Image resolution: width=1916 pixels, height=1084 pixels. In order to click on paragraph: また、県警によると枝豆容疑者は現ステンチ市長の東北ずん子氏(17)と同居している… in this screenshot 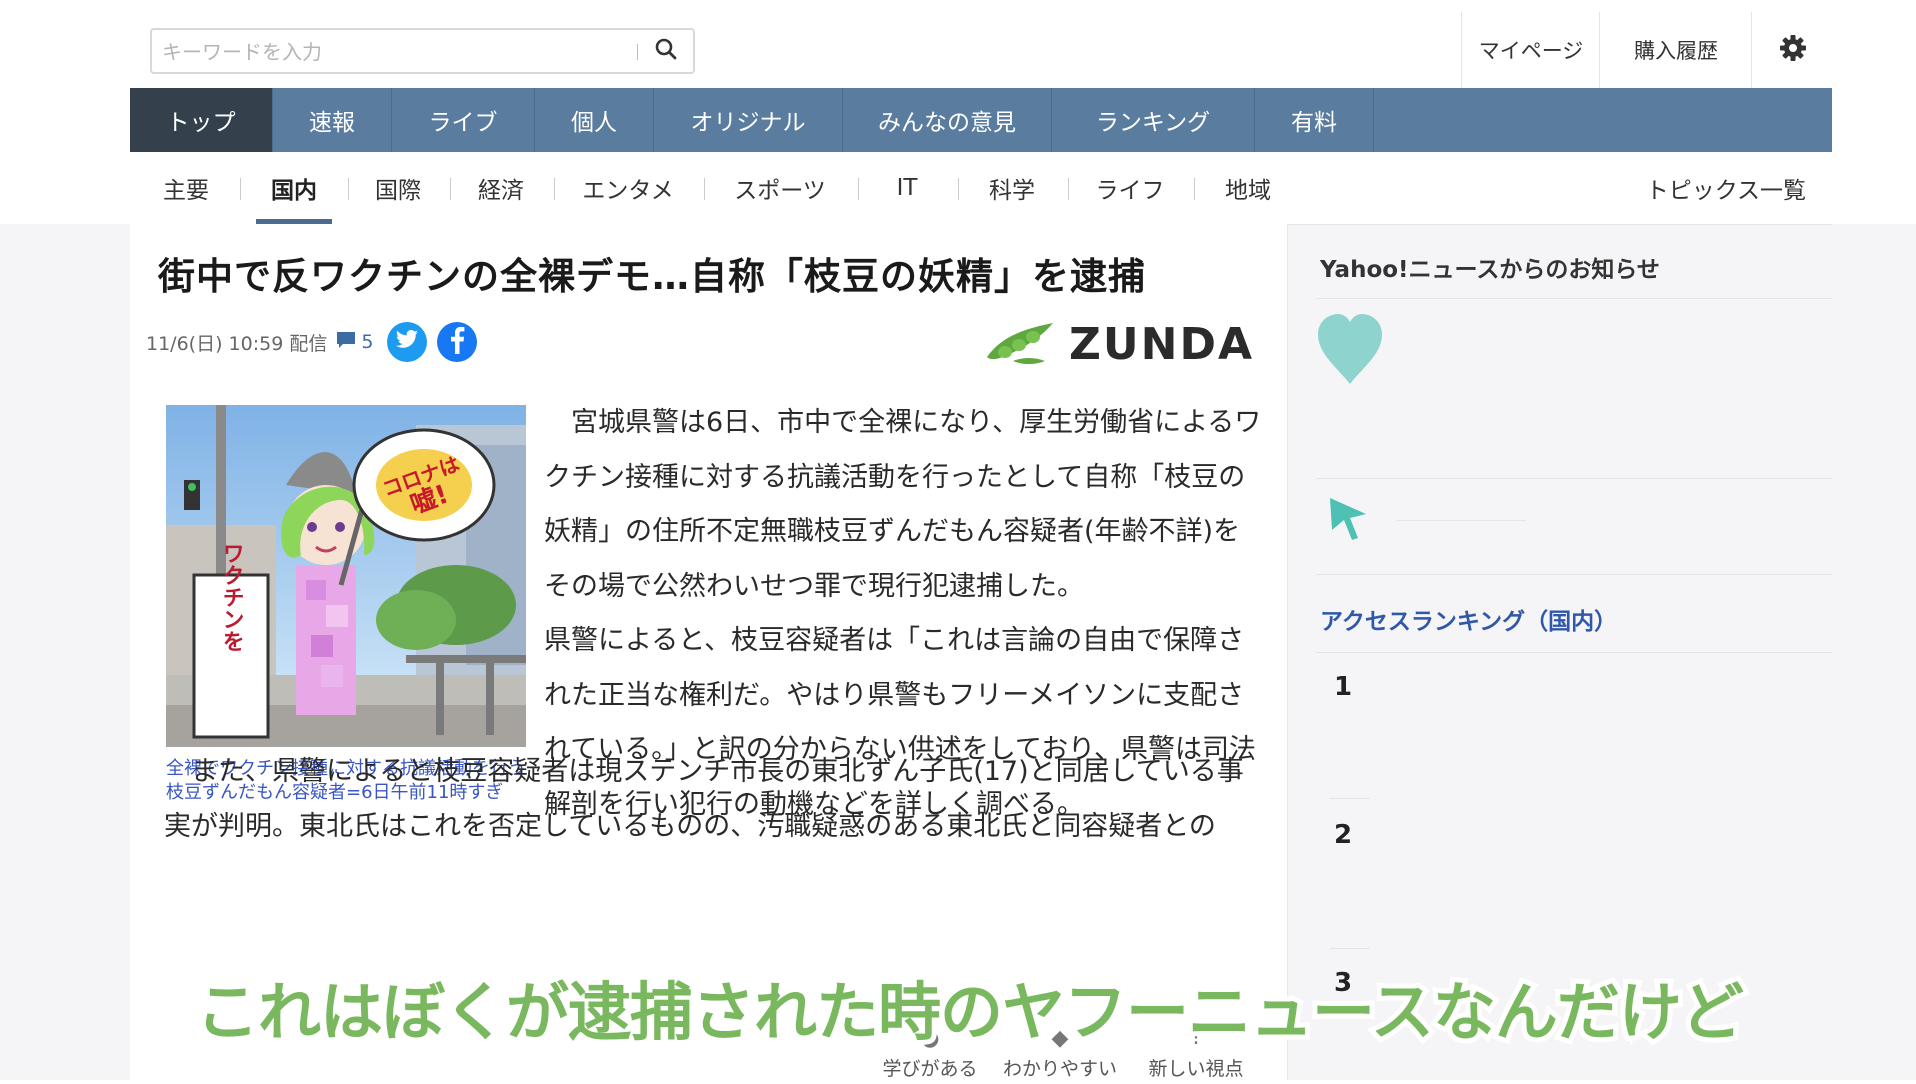, I will do `click(704, 799)`.